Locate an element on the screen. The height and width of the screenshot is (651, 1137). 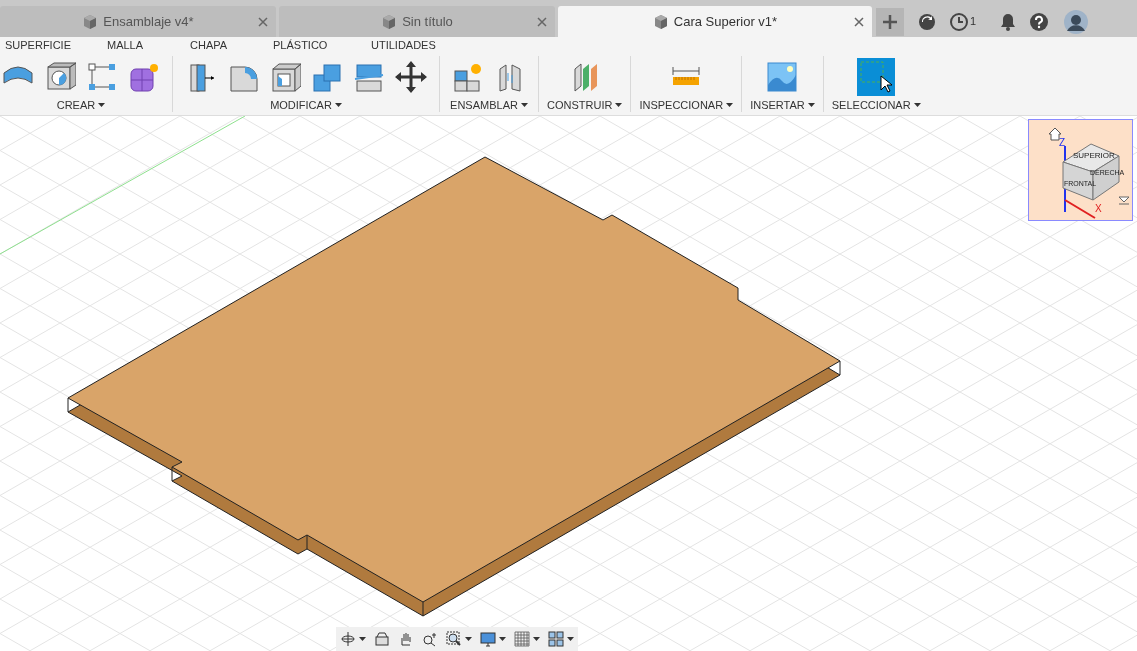
cube-face-label: SUPERIOR is located at coordinates (1094, 155).